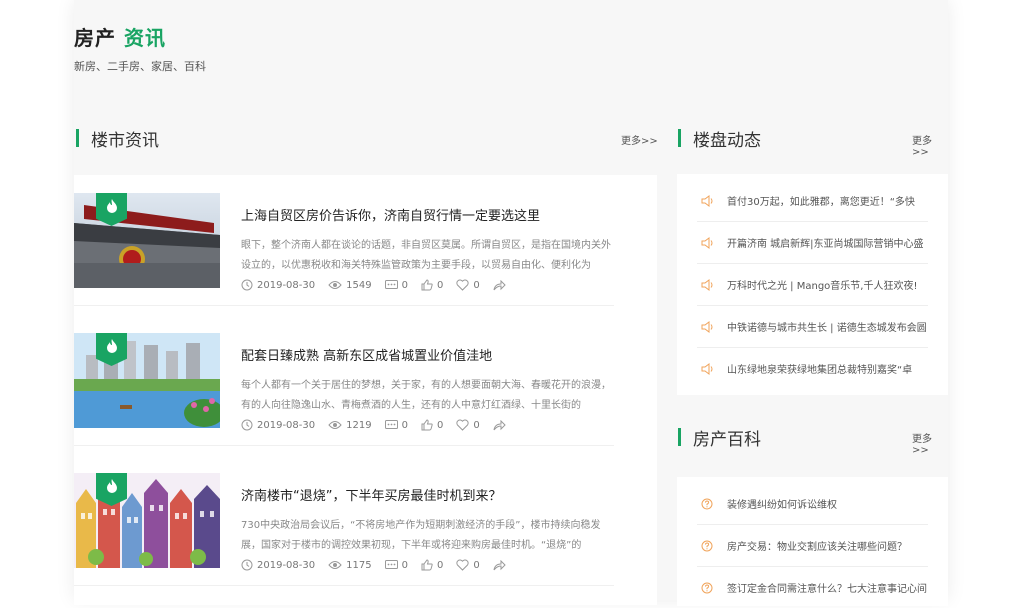 This screenshot has width=1024, height=608. I want to click on section-header-encyclopedia: 房产百科, so click(719, 437).